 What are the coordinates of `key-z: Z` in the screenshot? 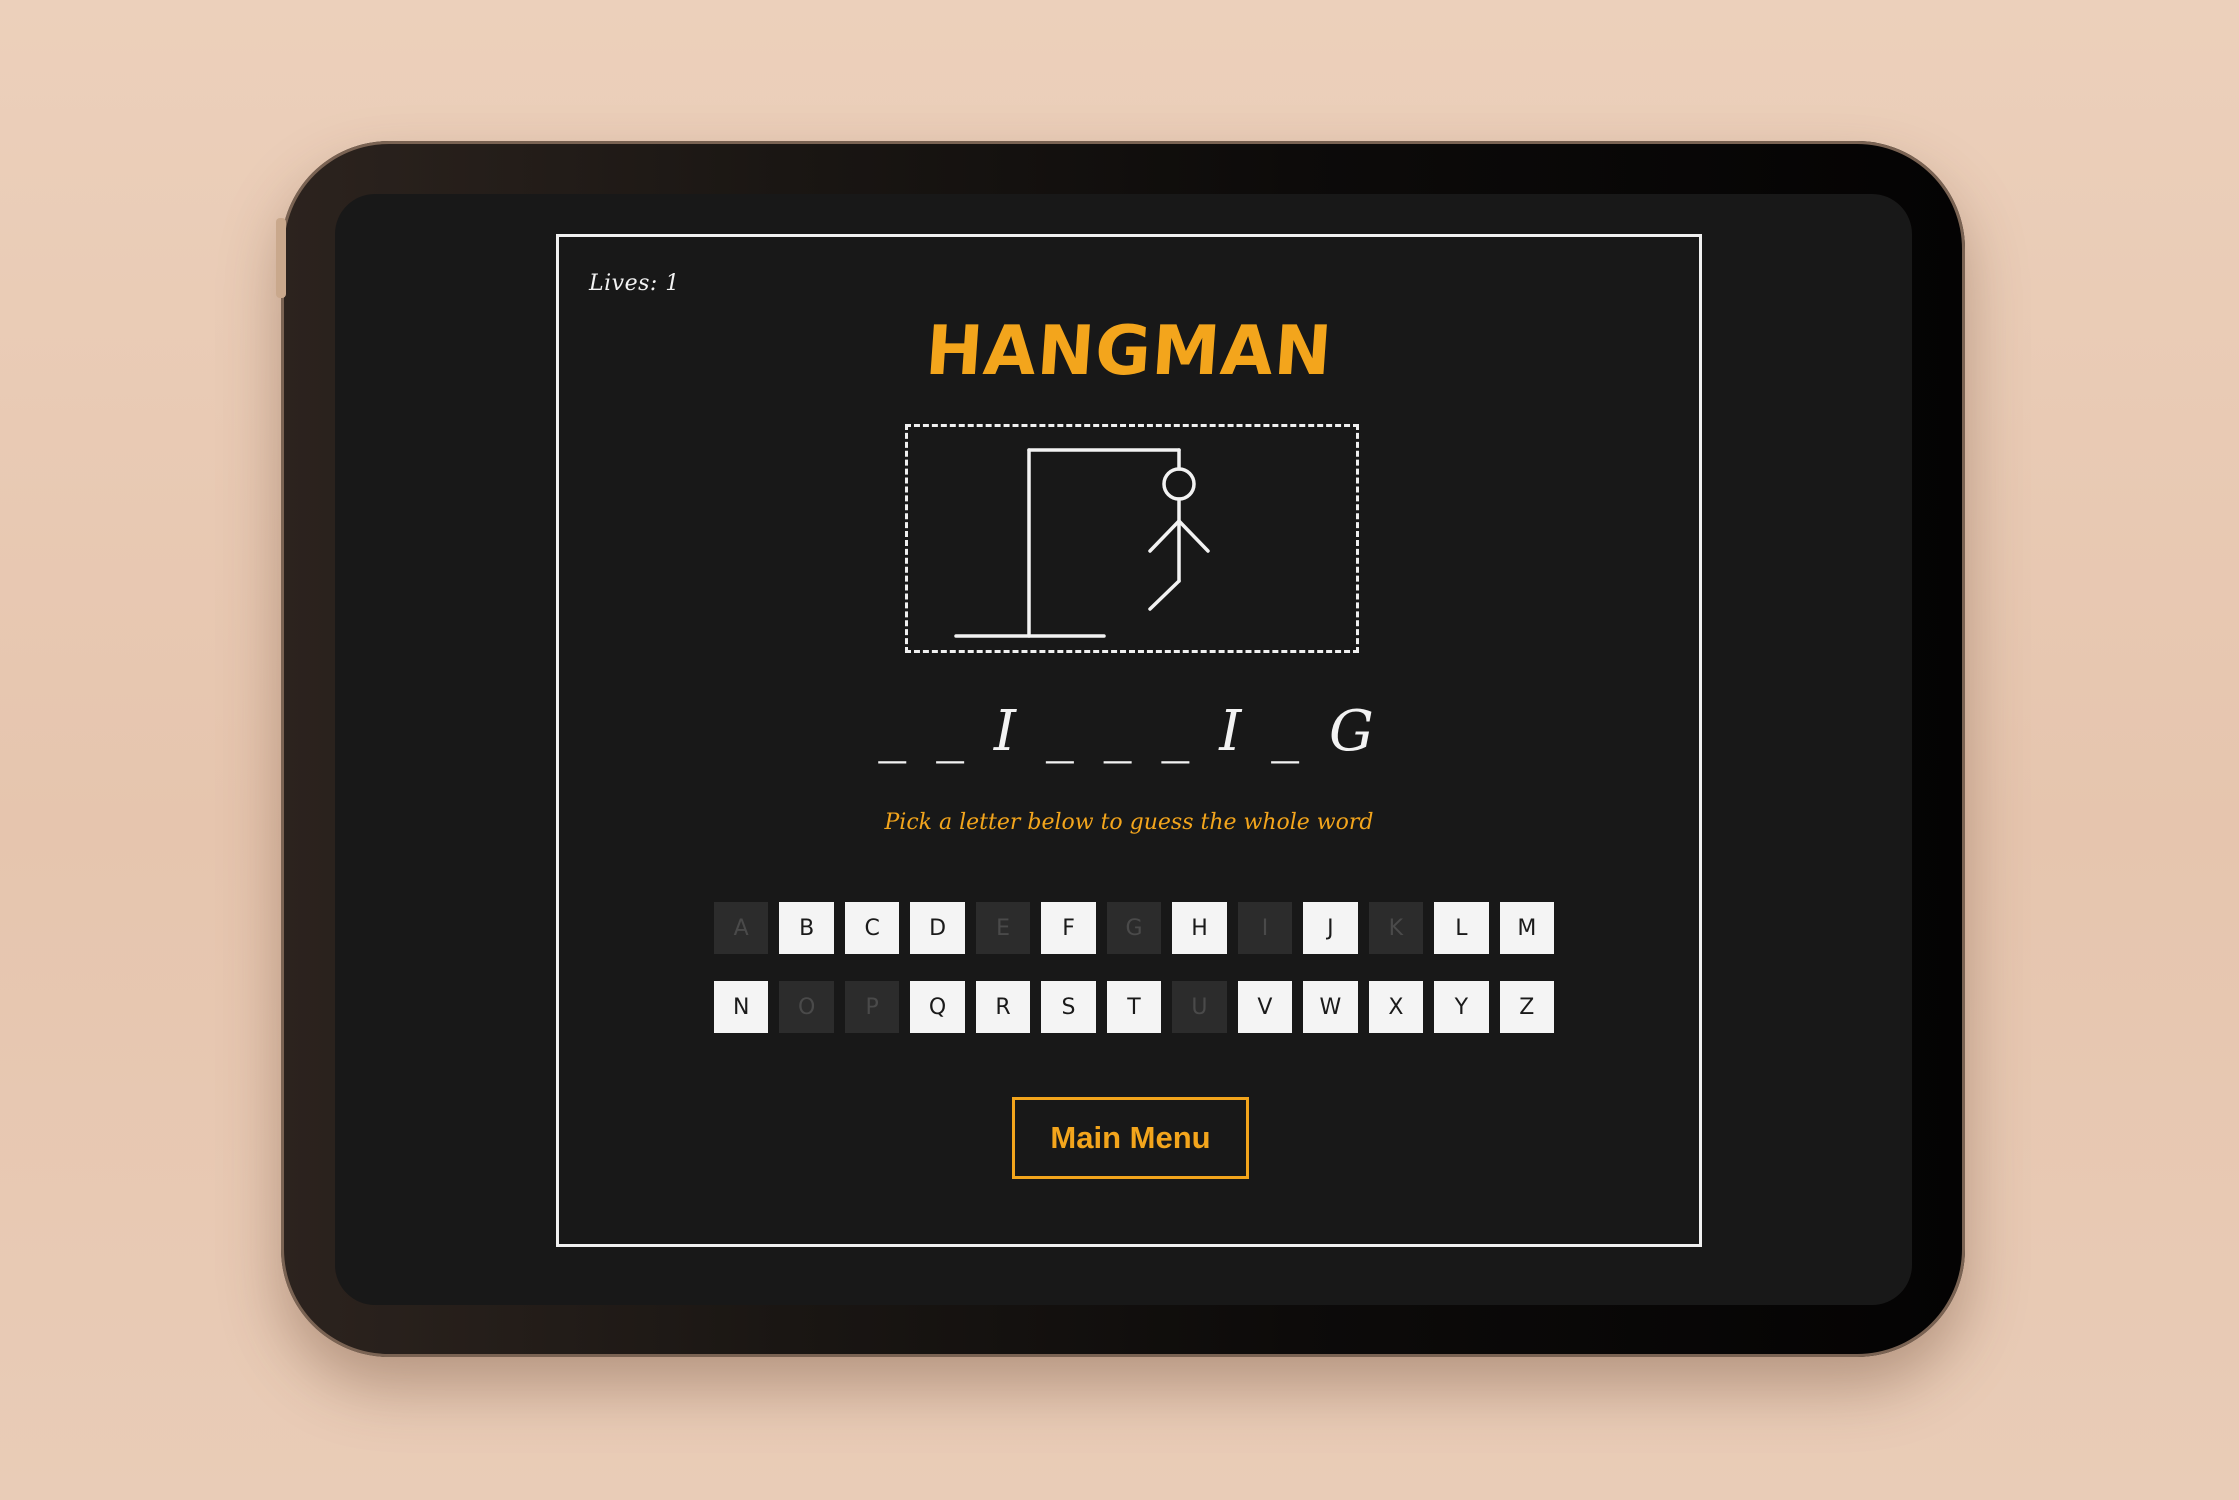 It's located at (1527, 1007).